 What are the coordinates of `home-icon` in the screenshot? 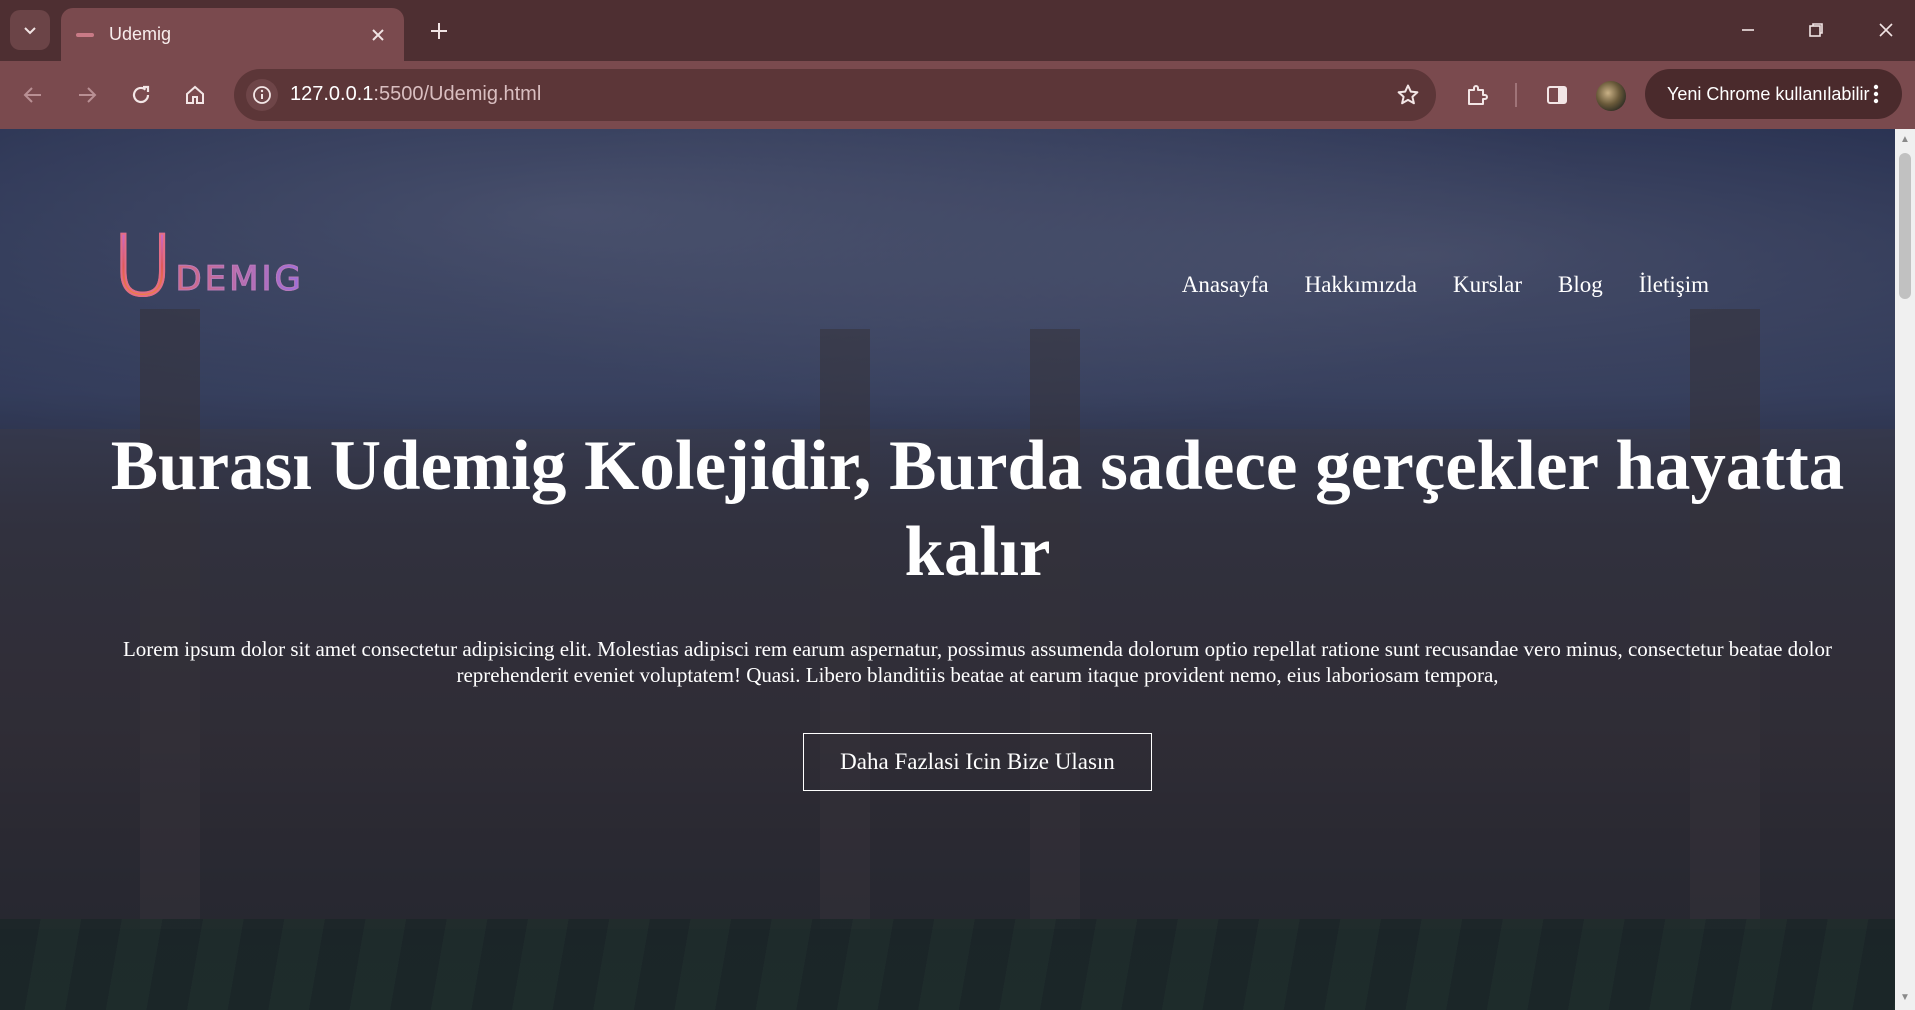 It's located at (195, 94).